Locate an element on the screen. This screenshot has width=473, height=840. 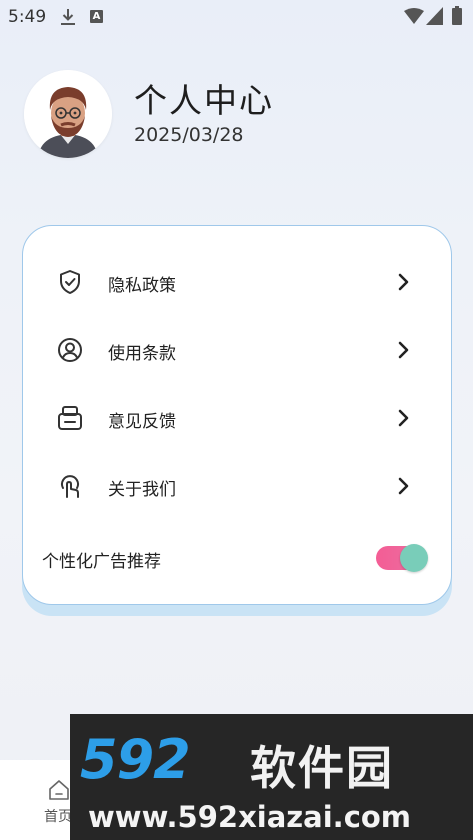
notification-a-icon: A is located at coordinates (96, 16).